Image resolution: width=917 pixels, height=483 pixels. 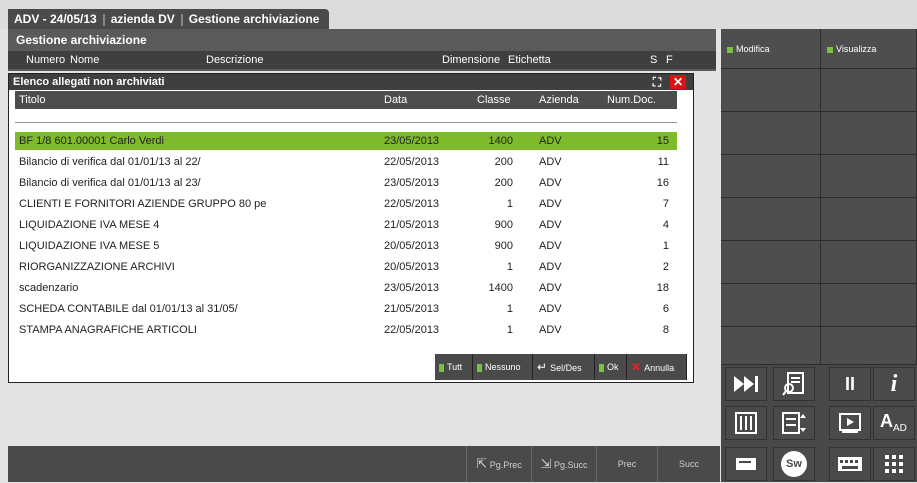 What do you see at coordinates (665, 246) in the screenshot?
I see `cell-numdoc: 1` at bounding box center [665, 246].